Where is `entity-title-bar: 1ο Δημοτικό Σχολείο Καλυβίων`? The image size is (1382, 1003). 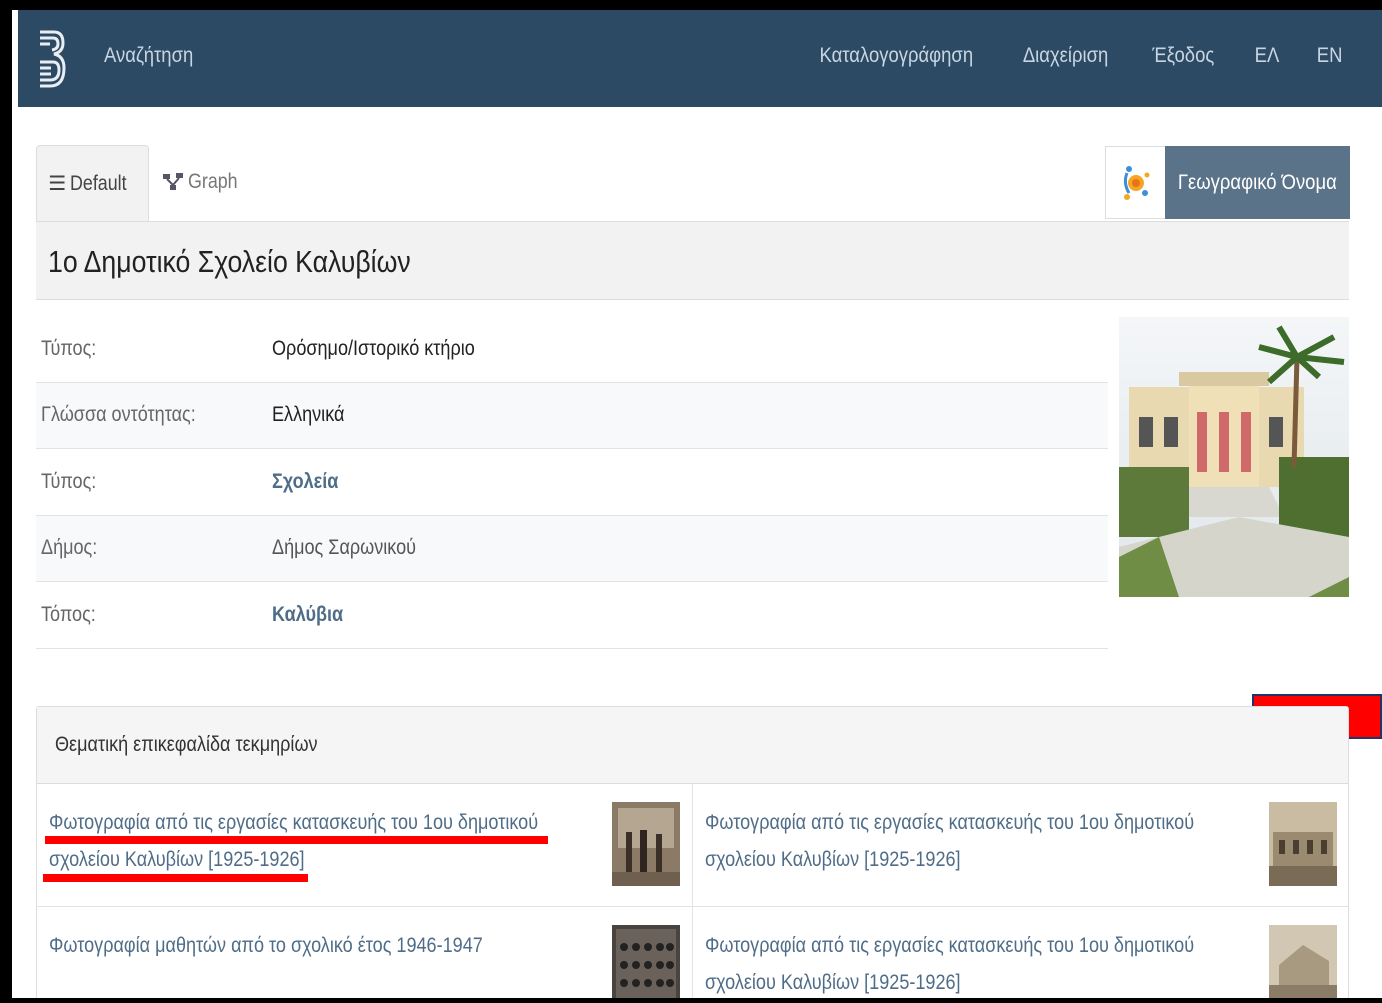 entity-title-bar: 1ο Δημοτικό Σχολείο Καλυβίων is located at coordinates (692, 260).